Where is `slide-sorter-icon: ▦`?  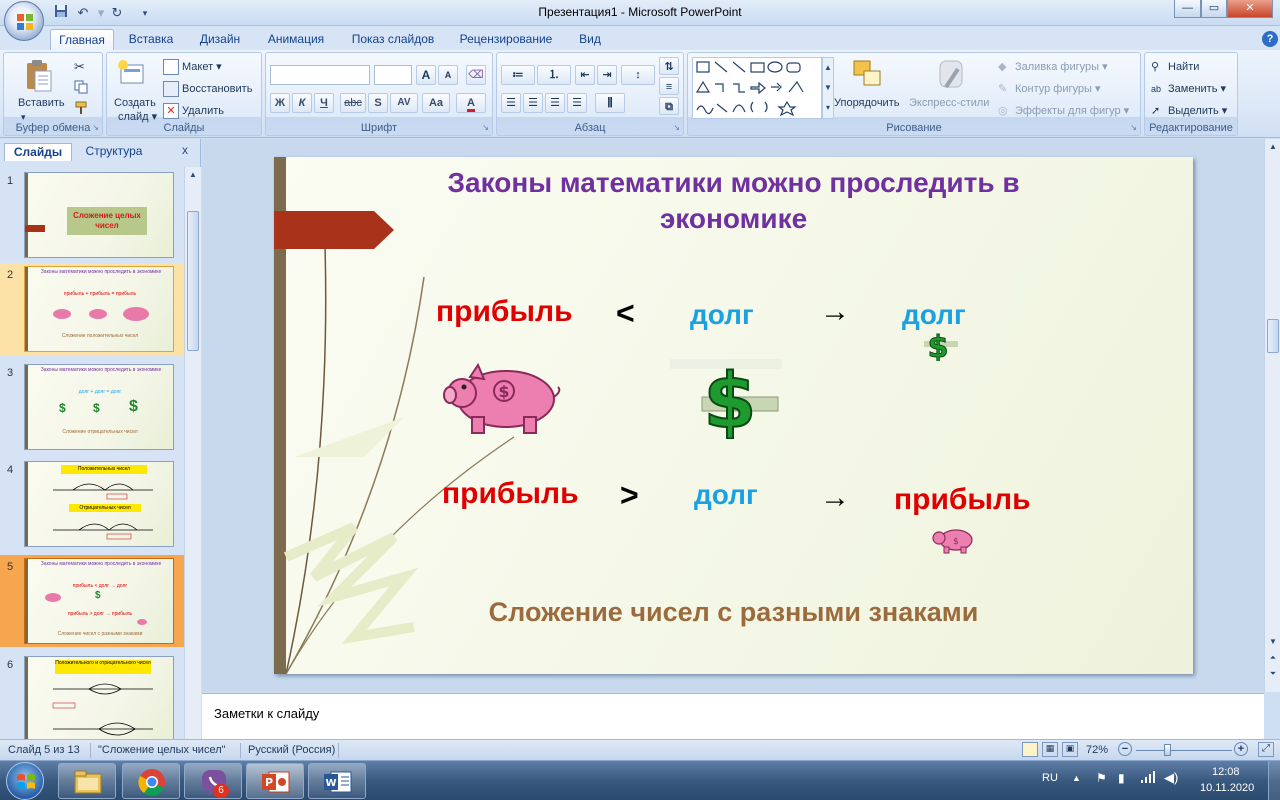
slide-sorter-icon: ▦ is located at coordinates (1050, 749).